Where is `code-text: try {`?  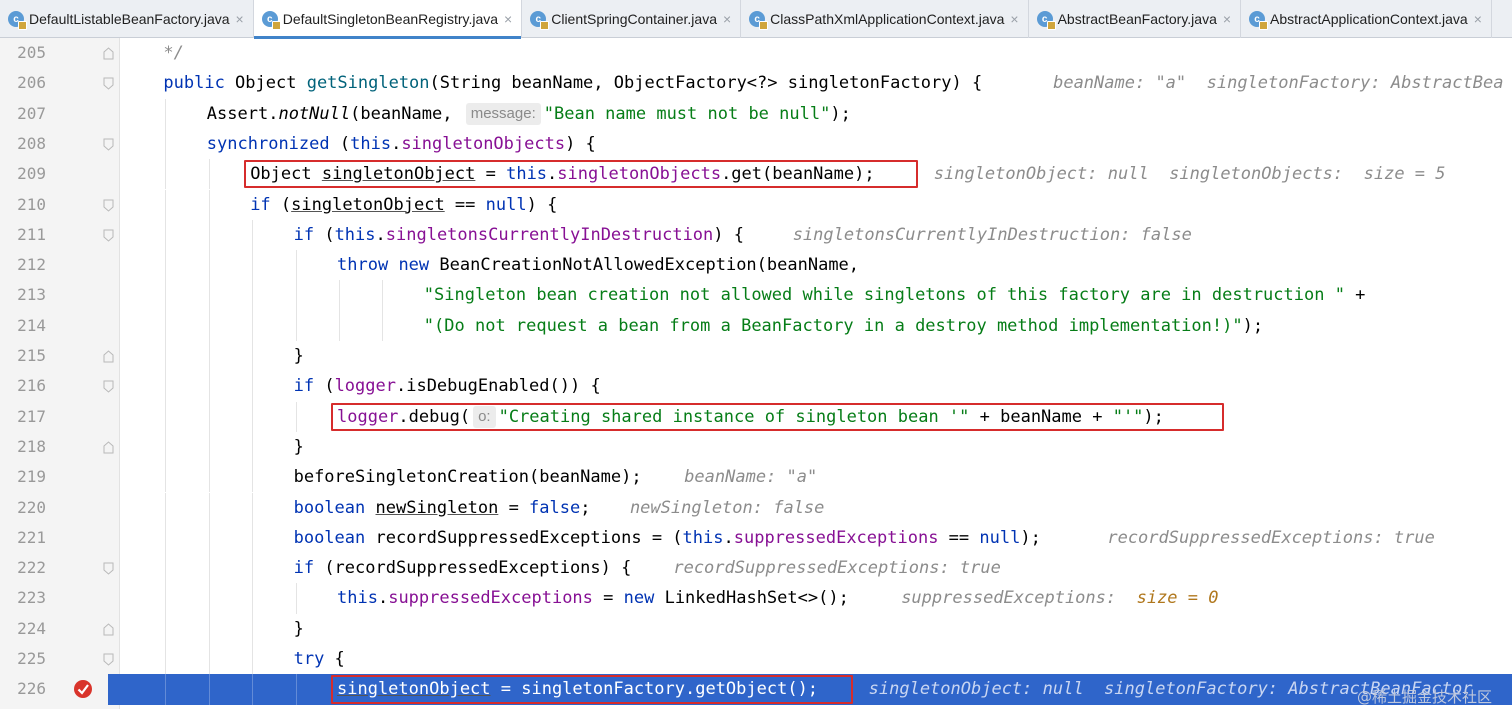 code-text: try { is located at coordinates (319, 659).